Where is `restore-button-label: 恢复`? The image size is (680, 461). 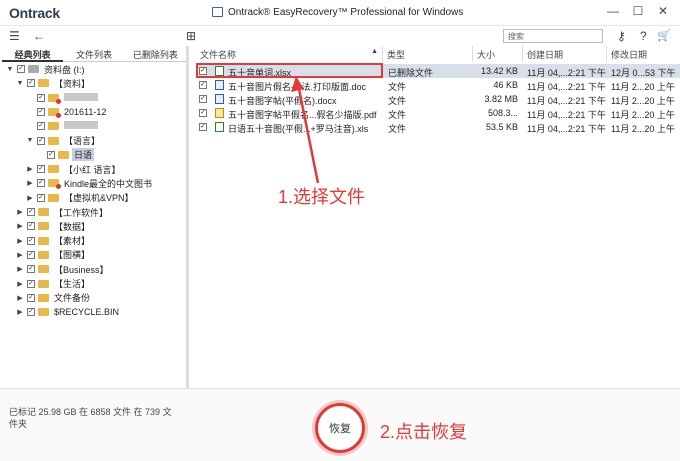
restore-button-label: 恢复 is located at coordinates (340, 429).